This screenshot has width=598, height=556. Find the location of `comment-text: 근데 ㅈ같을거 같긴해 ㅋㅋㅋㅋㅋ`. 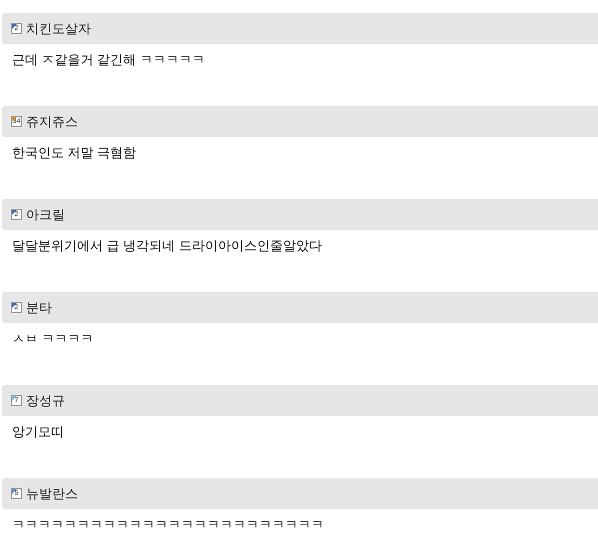

comment-text: 근데 ㅈ같을거 같긴해 ㅋㅋㅋㅋㅋ is located at coordinates (108, 60).